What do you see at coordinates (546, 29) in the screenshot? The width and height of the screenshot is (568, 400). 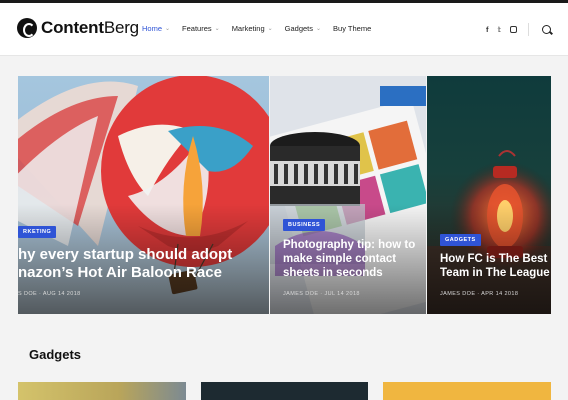 I see `search-icon` at bounding box center [546, 29].